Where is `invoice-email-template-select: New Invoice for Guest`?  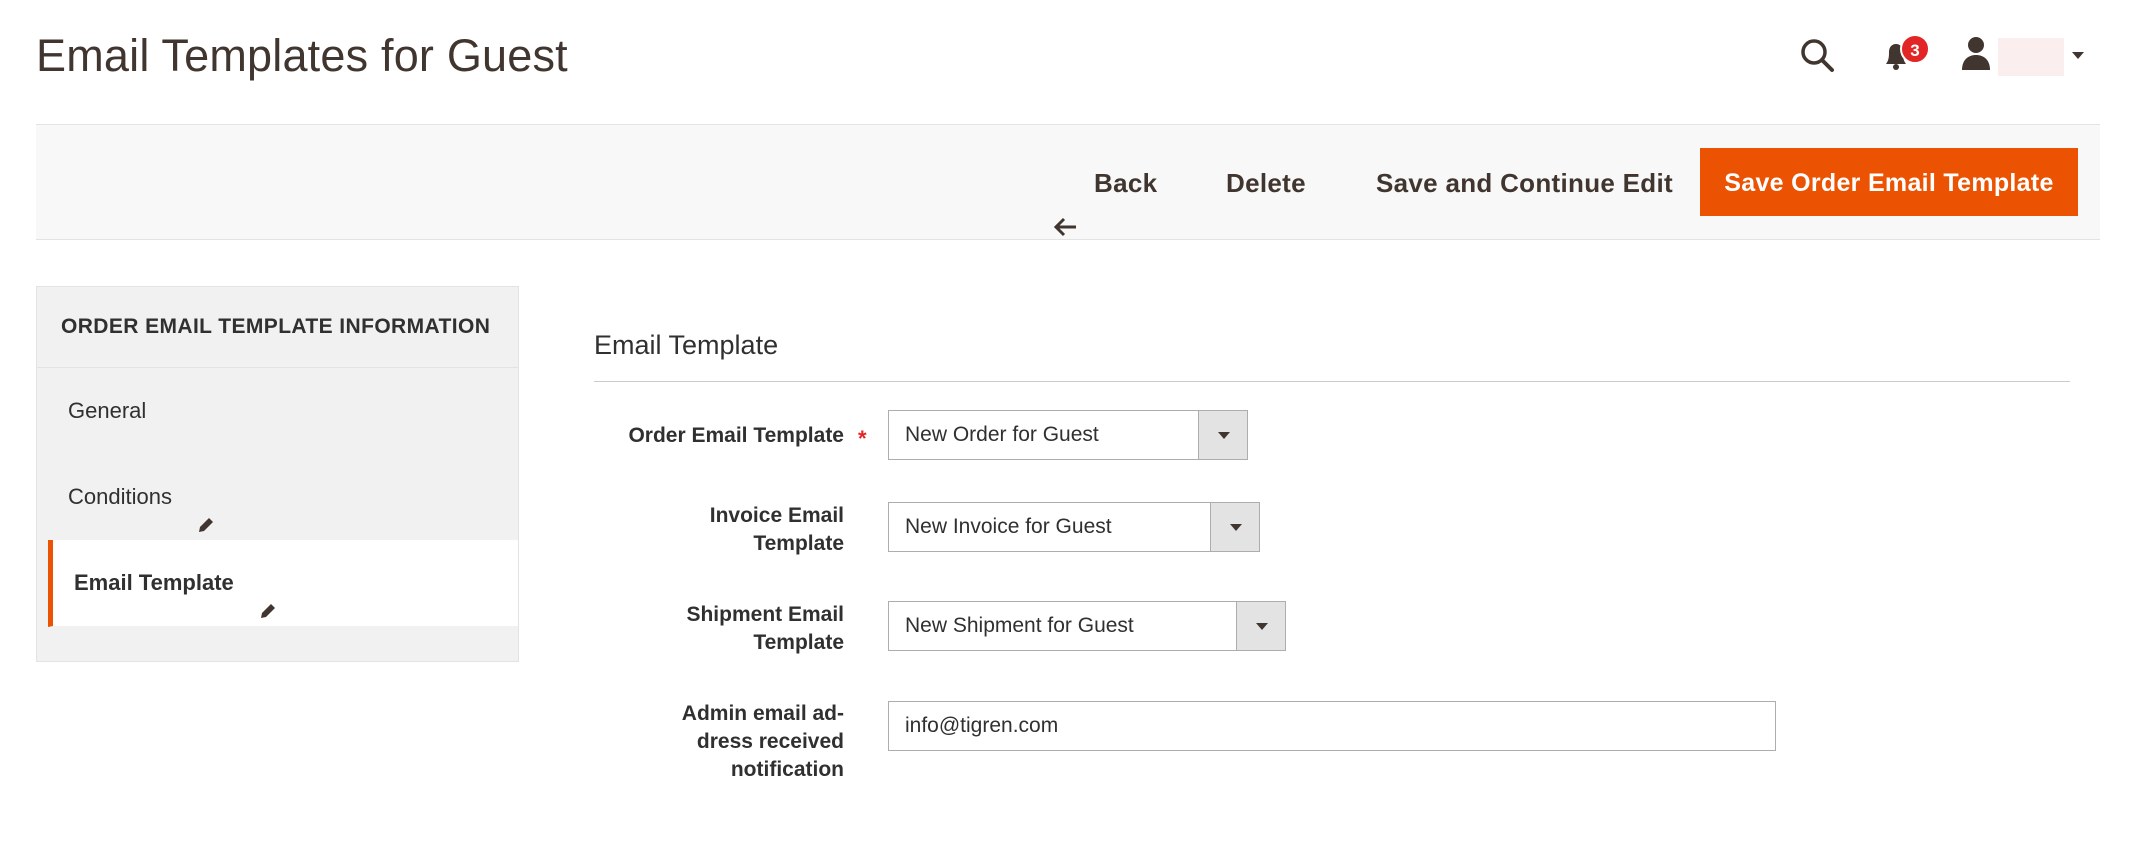 invoice-email-template-select: New Invoice for Guest is located at coordinates (1074, 527).